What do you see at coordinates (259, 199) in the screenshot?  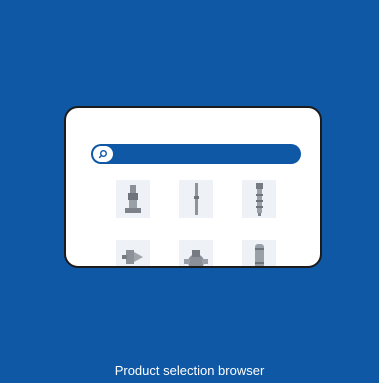 I see `multistage-borehole-pump-icon` at bounding box center [259, 199].